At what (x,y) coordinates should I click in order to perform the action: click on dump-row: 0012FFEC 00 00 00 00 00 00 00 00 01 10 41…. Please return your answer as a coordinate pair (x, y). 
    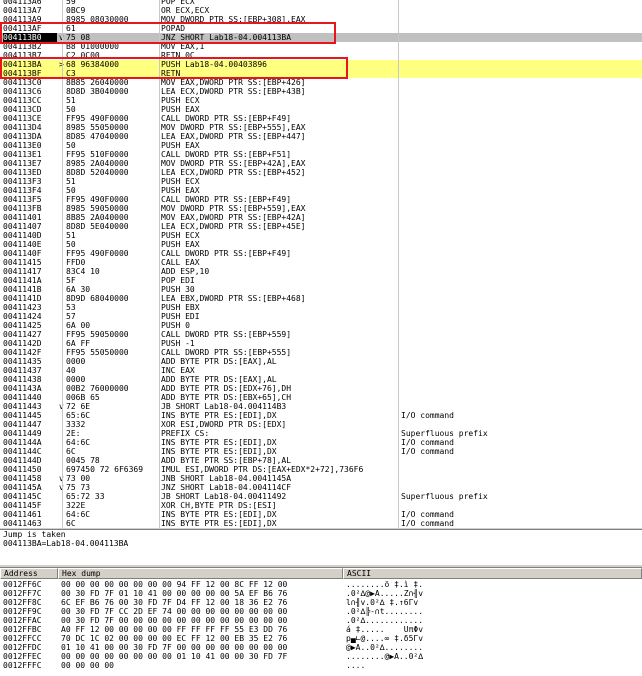
    Looking at the image, I should click on (321, 656).